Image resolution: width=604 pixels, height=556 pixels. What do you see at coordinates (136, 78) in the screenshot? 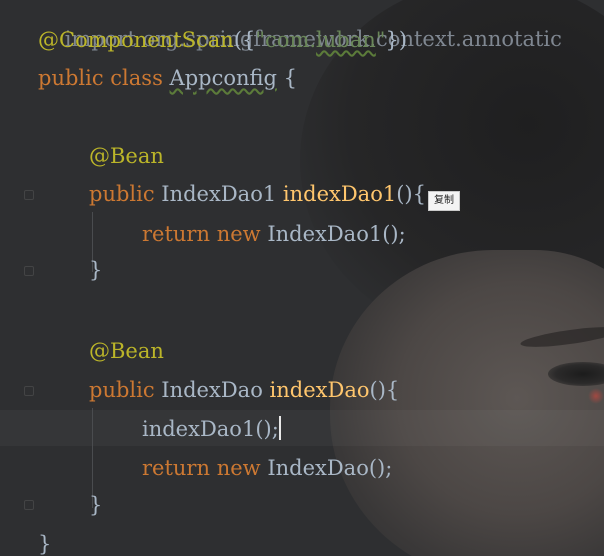
I see `keyword-class: class` at bounding box center [136, 78].